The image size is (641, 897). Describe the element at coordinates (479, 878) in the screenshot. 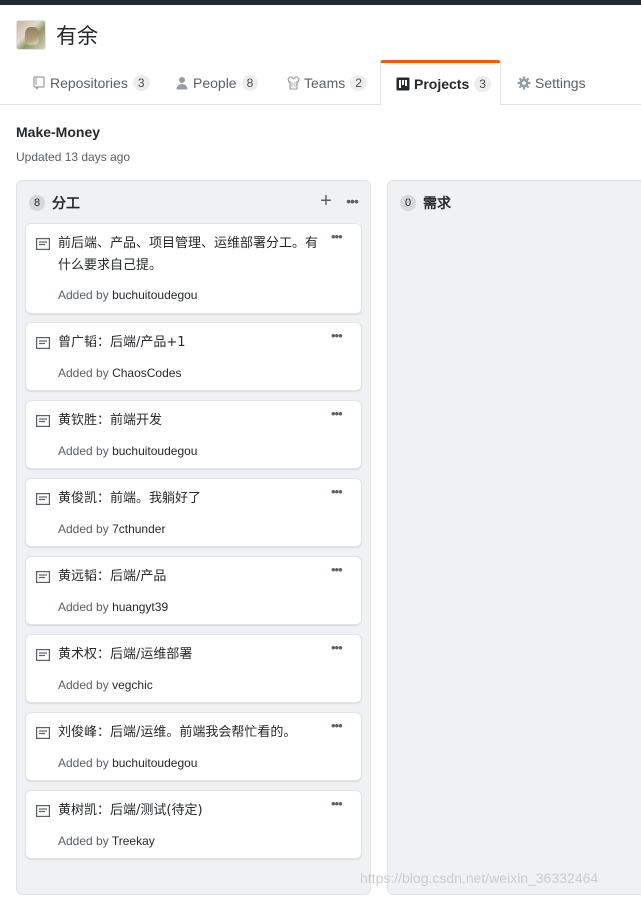

I see `watermark-text: https://blog.csdn.net/weixin_36332464` at that location.